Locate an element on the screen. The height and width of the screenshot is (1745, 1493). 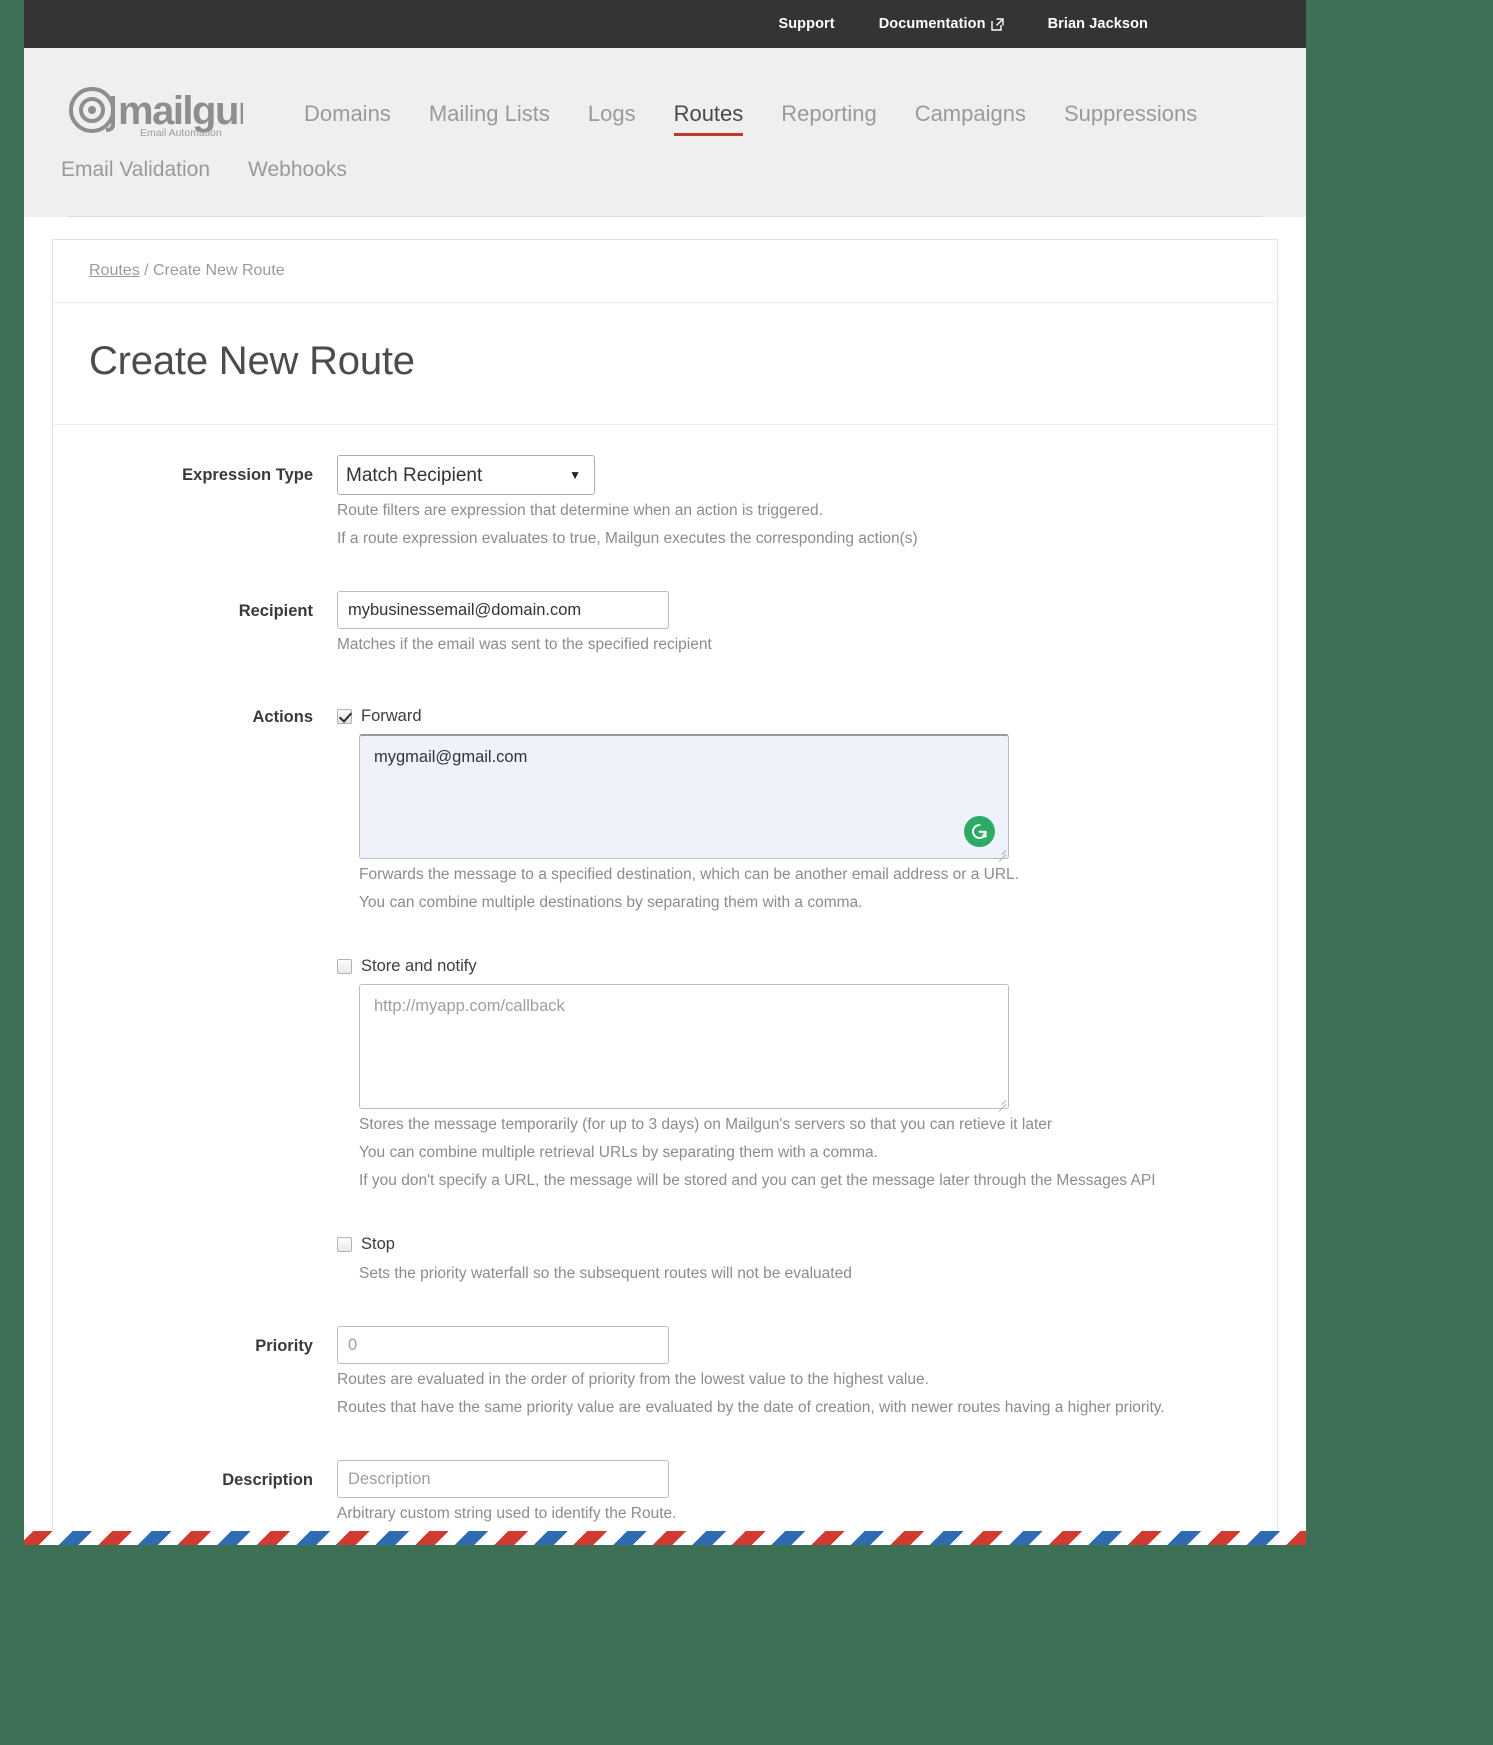
forward-checkbox-row: Forward is located at coordinates (789, 711).